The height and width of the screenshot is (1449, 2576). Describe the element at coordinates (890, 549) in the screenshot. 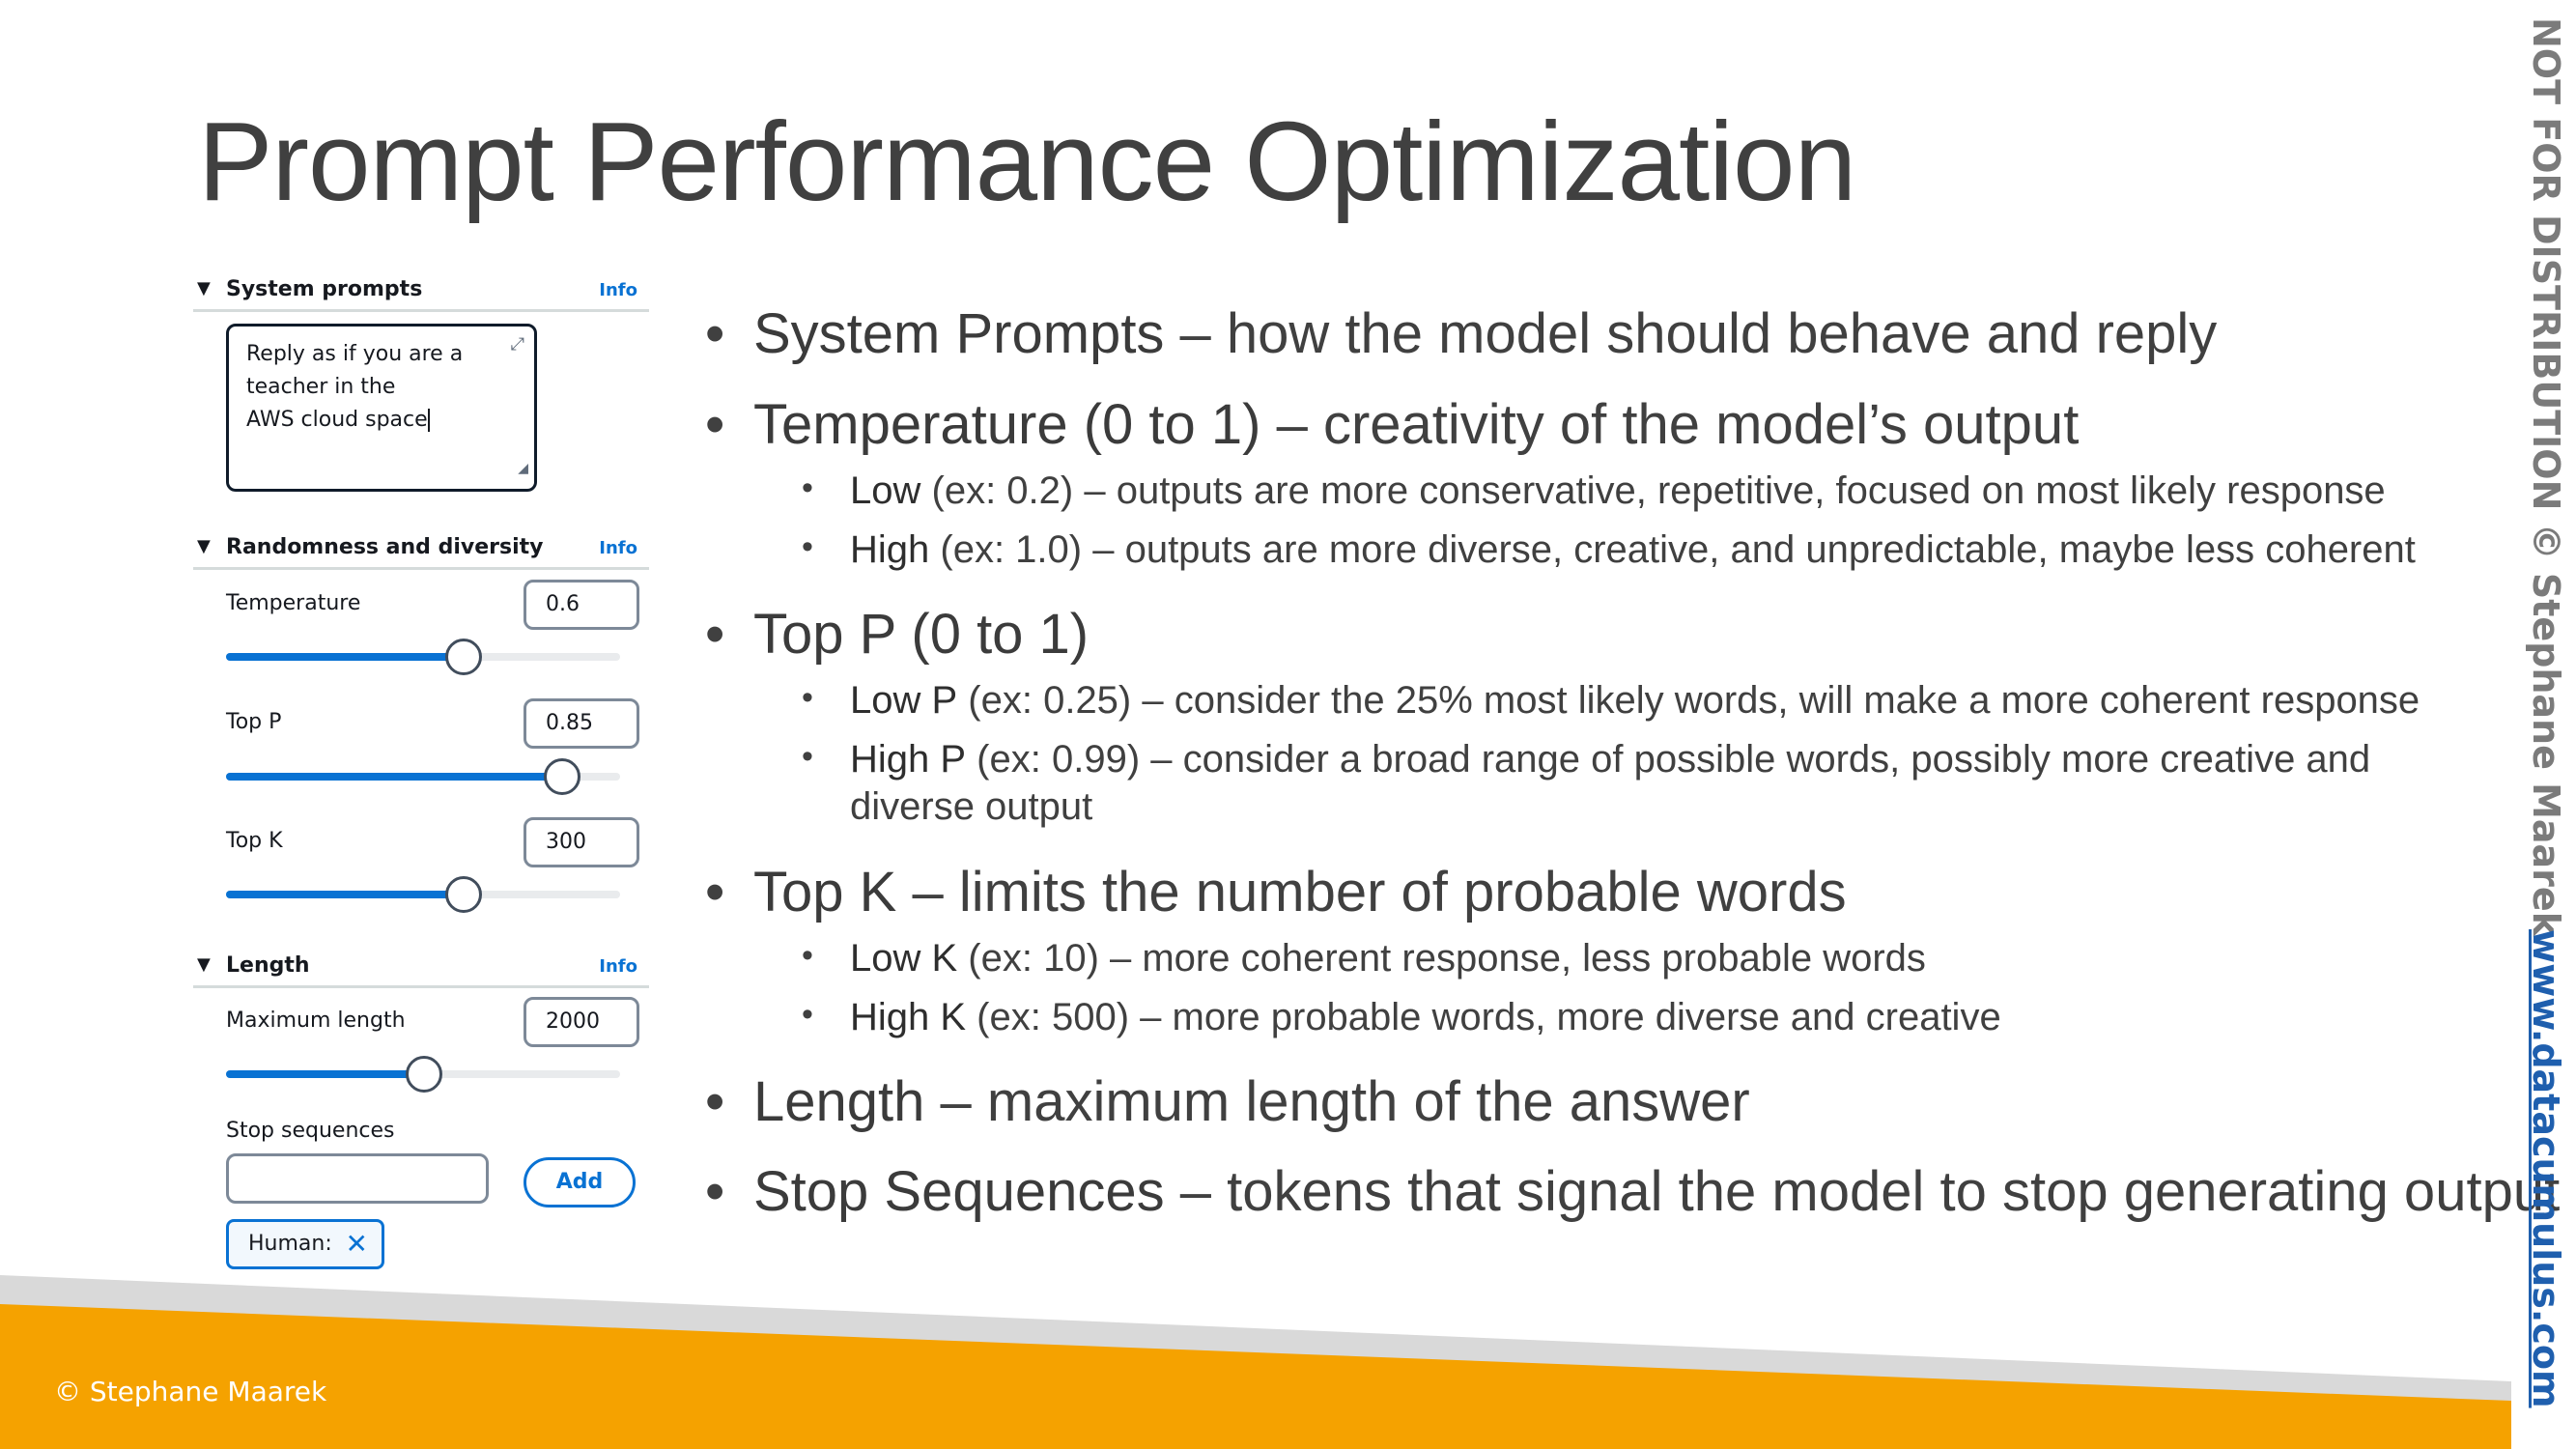

I see `sub-bullet-key: High` at that location.